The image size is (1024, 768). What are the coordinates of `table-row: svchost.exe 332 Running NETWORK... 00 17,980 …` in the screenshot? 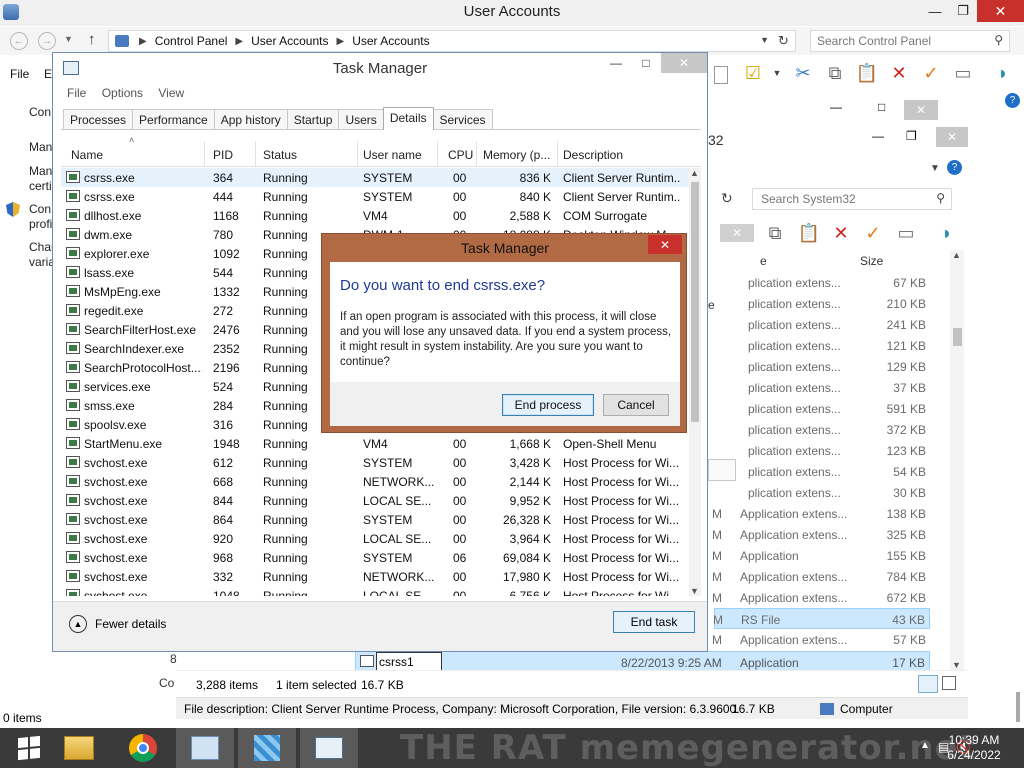 It's located at (375, 576).